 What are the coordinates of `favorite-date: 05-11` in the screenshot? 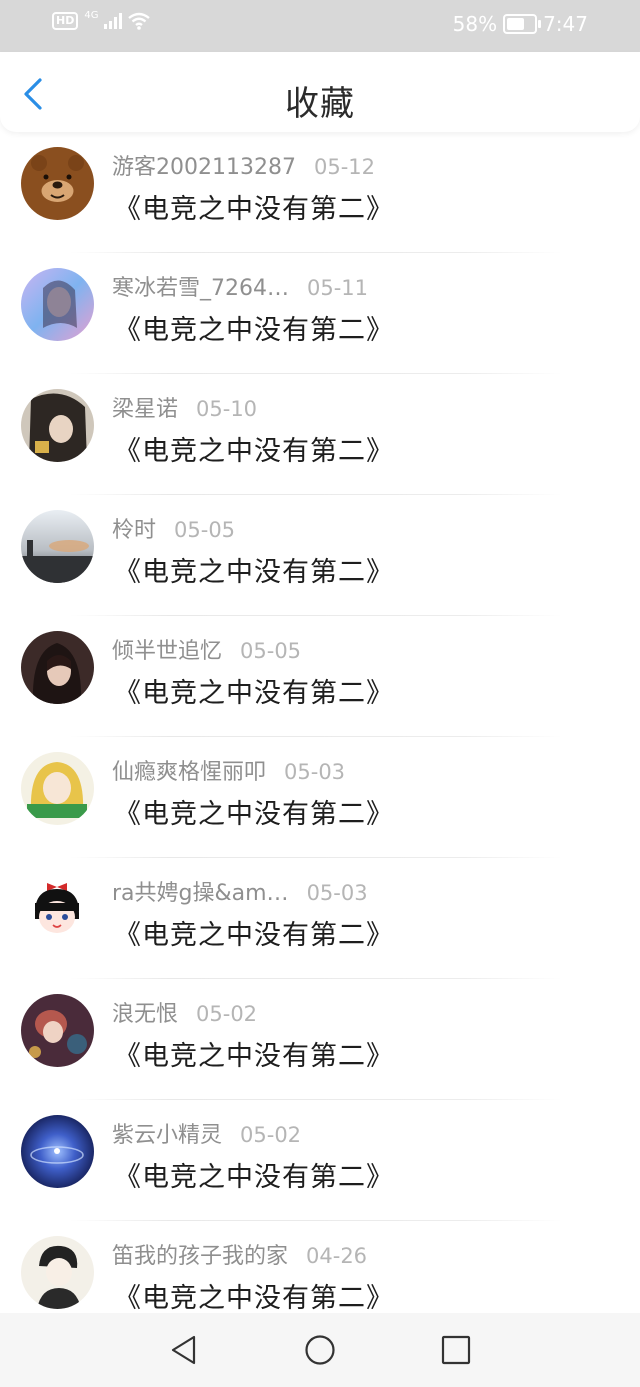 It's located at (338, 288).